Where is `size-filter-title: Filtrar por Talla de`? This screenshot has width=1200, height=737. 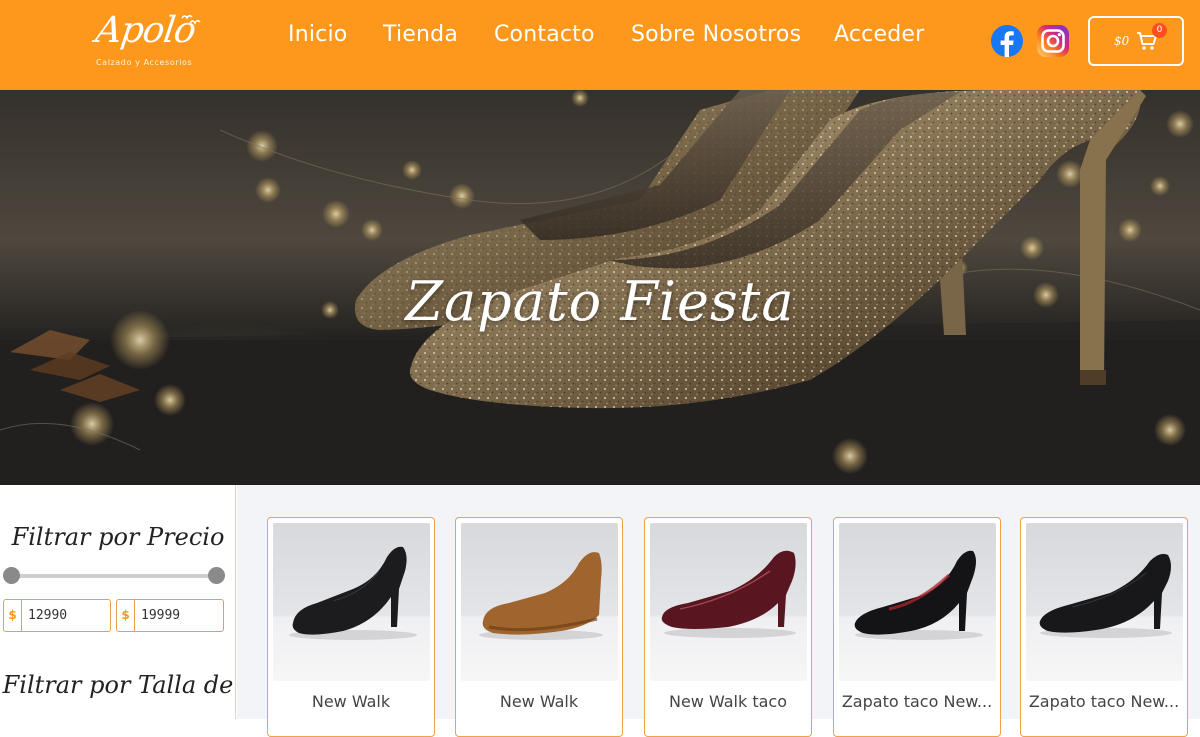 size-filter-title: Filtrar por Talla de is located at coordinates (118, 685).